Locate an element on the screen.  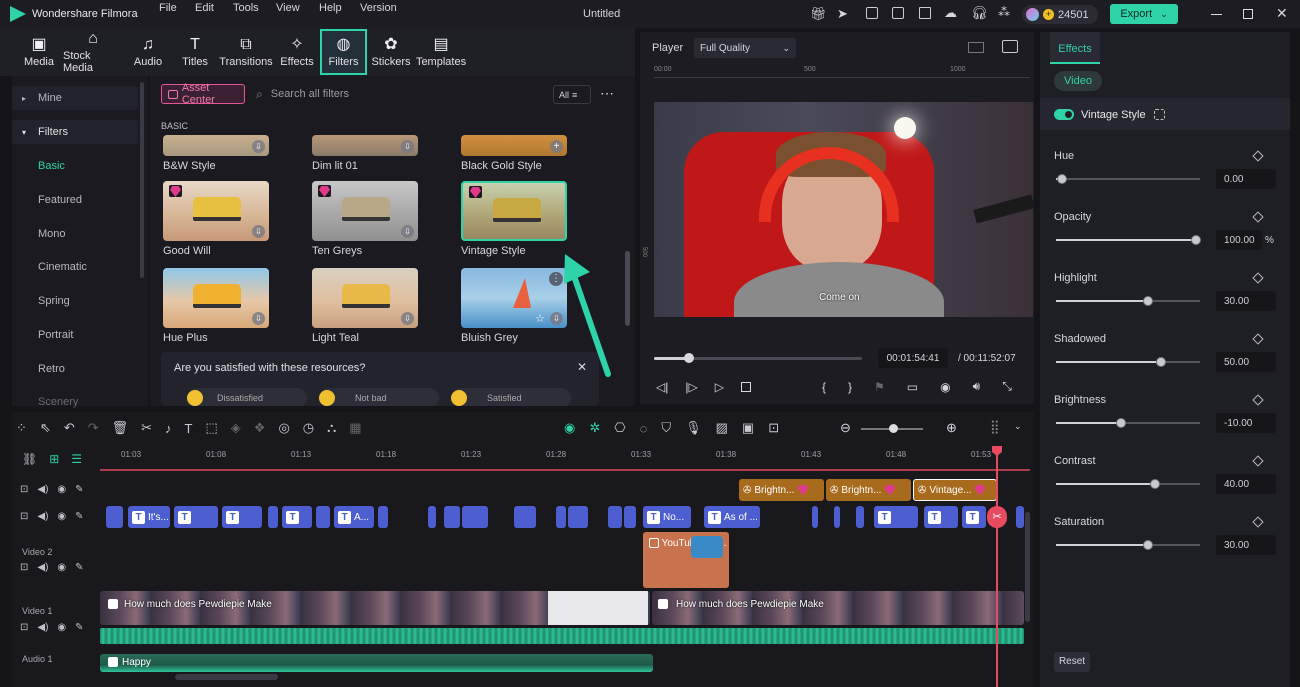
add-track-icon: ⊞ is located at coordinates (54, 459).